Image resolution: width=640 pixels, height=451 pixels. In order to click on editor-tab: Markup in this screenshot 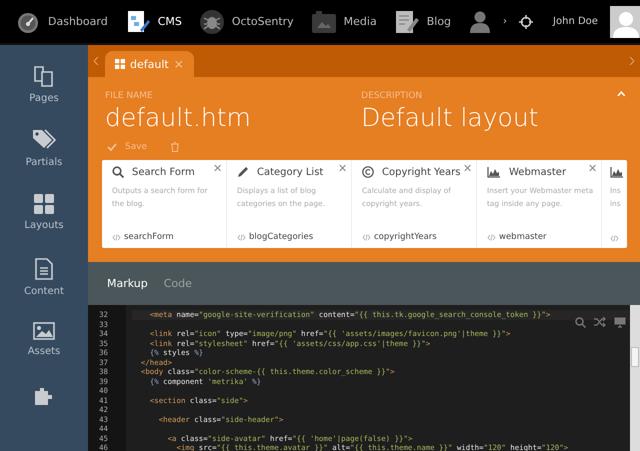, I will do `click(127, 283)`.